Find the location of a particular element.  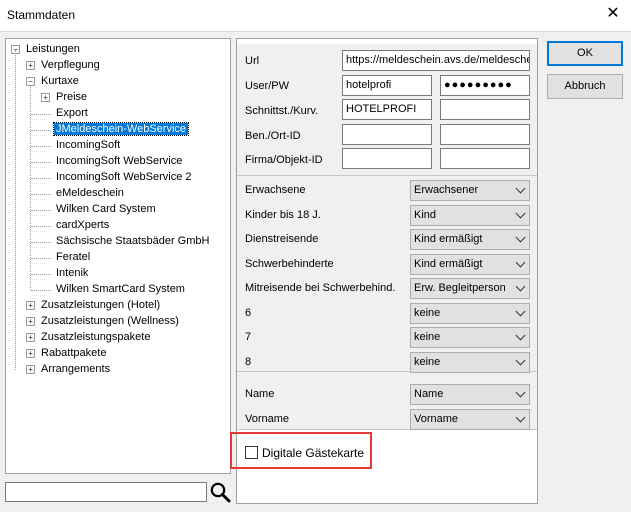

tree-item-label: Zusatzleistungen (Hotel) is located at coordinates (101, 305).